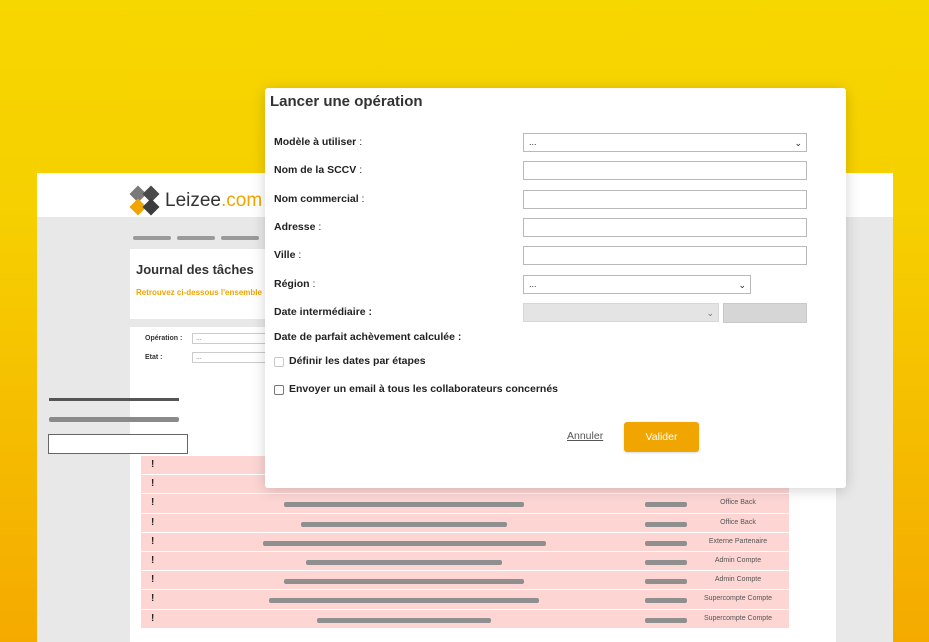 The width and height of the screenshot is (929, 642). What do you see at coordinates (164, 338) in the screenshot?
I see `filter-label-operation: Opération :` at bounding box center [164, 338].